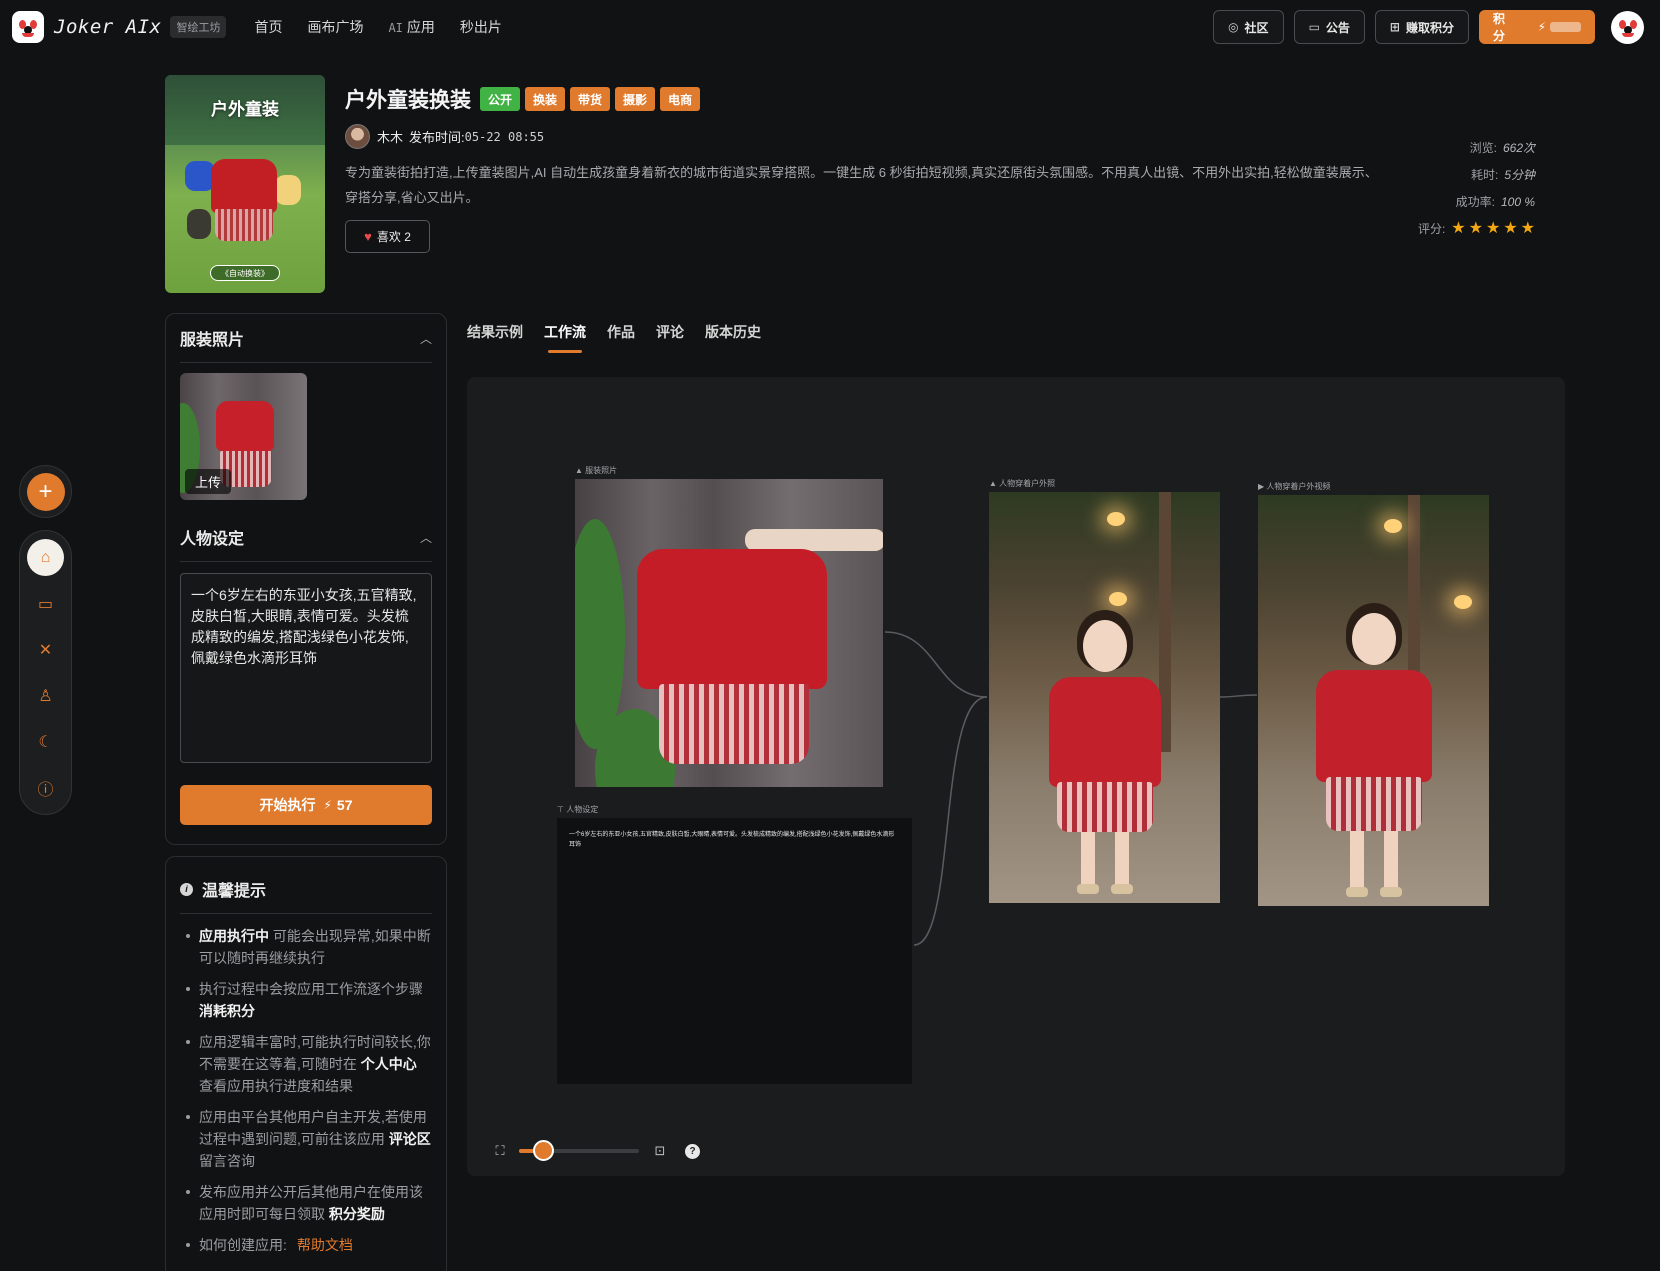  What do you see at coordinates (565, 337) in the screenshot?
I see `tab-workflow: 工作流` at bounding box center [565, 337].